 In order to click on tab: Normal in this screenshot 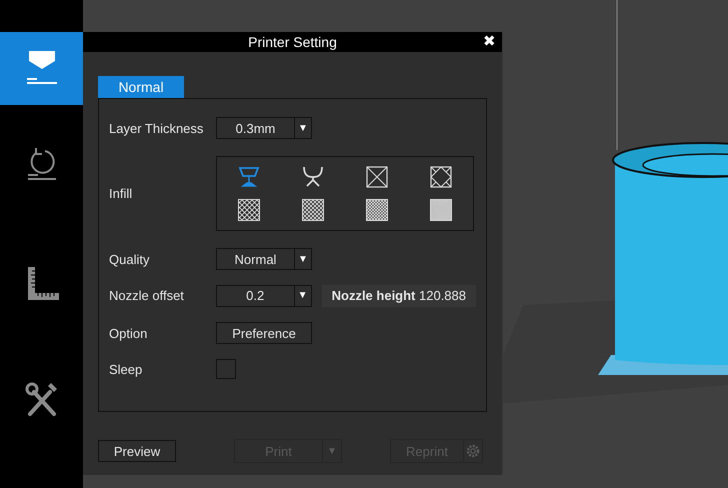, I will do `click(141, 87)`.